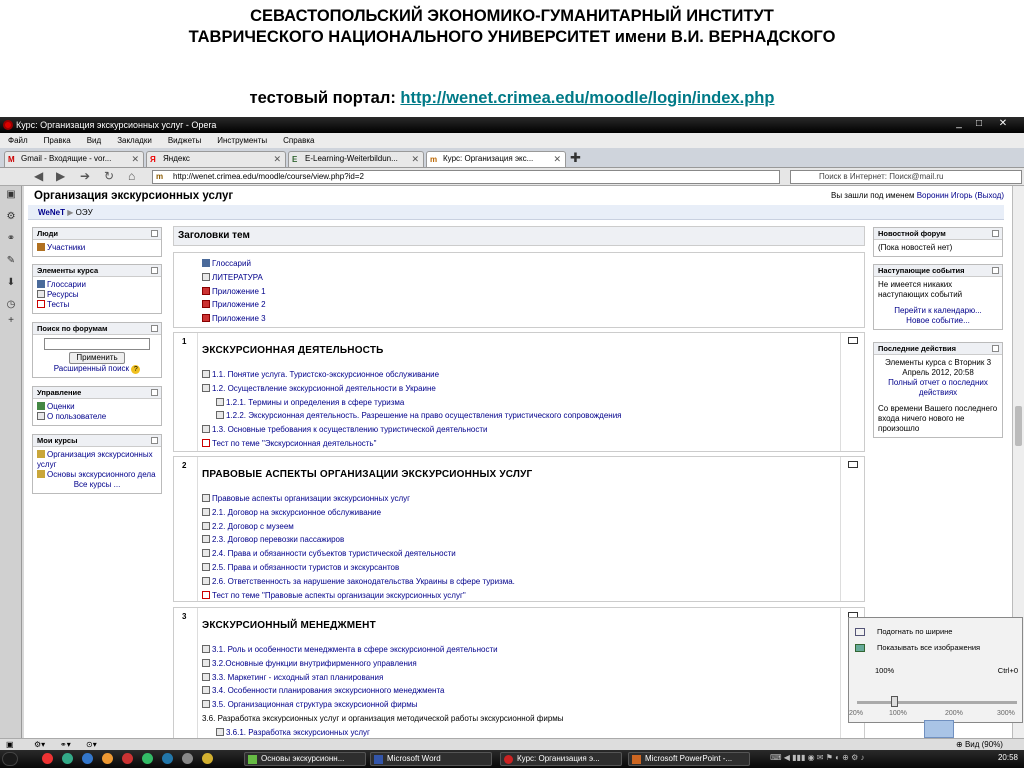 The height and width of the screenshot is (768, 1024). I want to click on advanced-search-link: Расширенный поиск, so click(91, 368).